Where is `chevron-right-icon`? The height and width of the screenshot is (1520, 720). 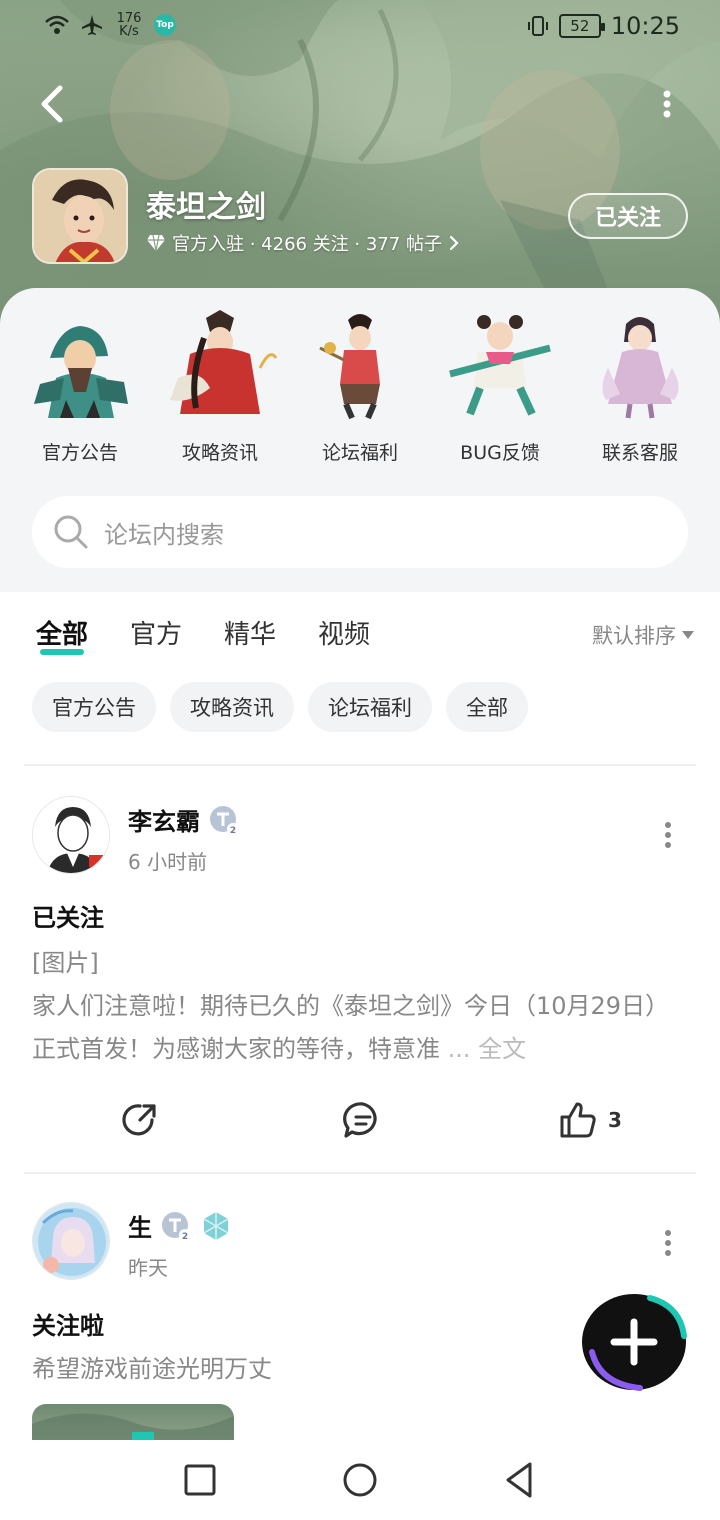
chevron-right-icon is located at coordinates (454, 243).